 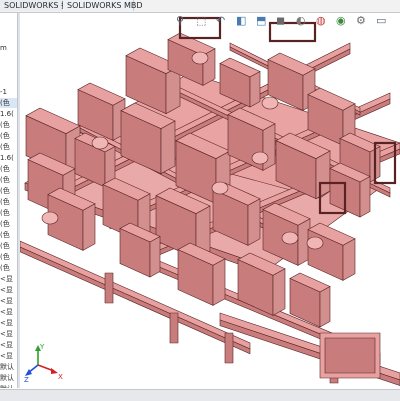 I want to click on heads-up-view-toolbar: ⚲ ⬚ ↶ ◧ ⬒ ◼ ◐ ◍ ◉ ⚙ ▭, so click(x=288, y=22).